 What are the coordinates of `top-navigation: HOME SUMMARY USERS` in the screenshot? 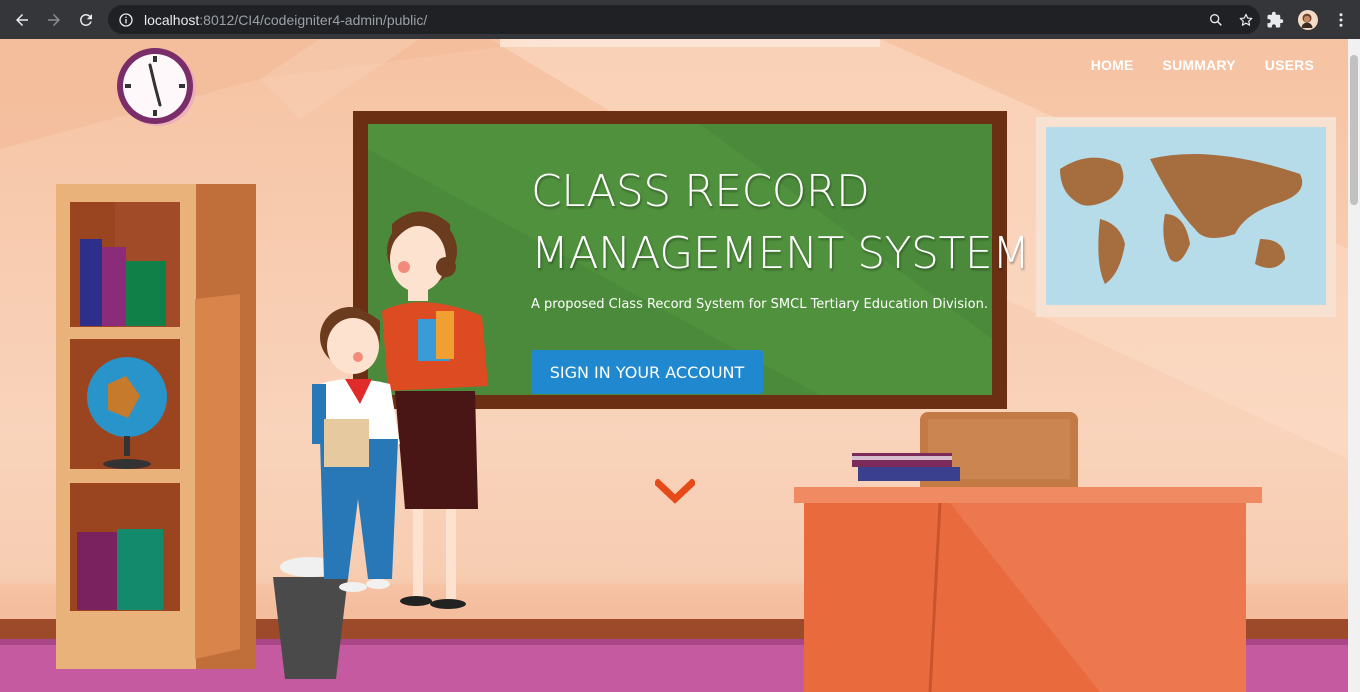 It's located at (1202, 65).